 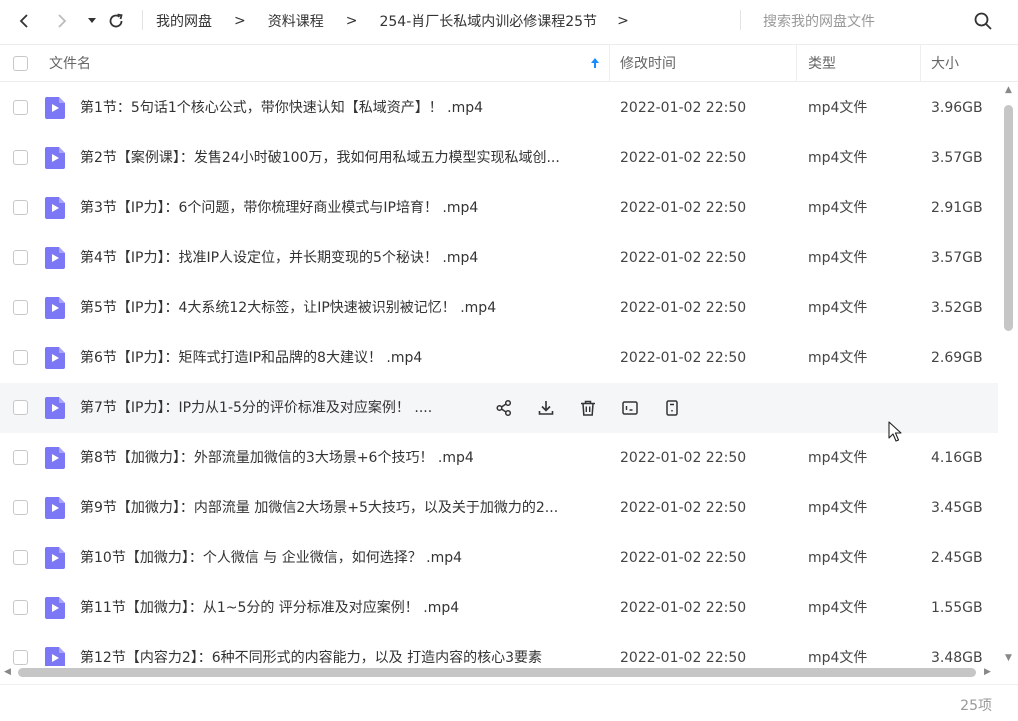 I want to click on search-input: 搜索我的网盘文件, so click(x=819, y=21).